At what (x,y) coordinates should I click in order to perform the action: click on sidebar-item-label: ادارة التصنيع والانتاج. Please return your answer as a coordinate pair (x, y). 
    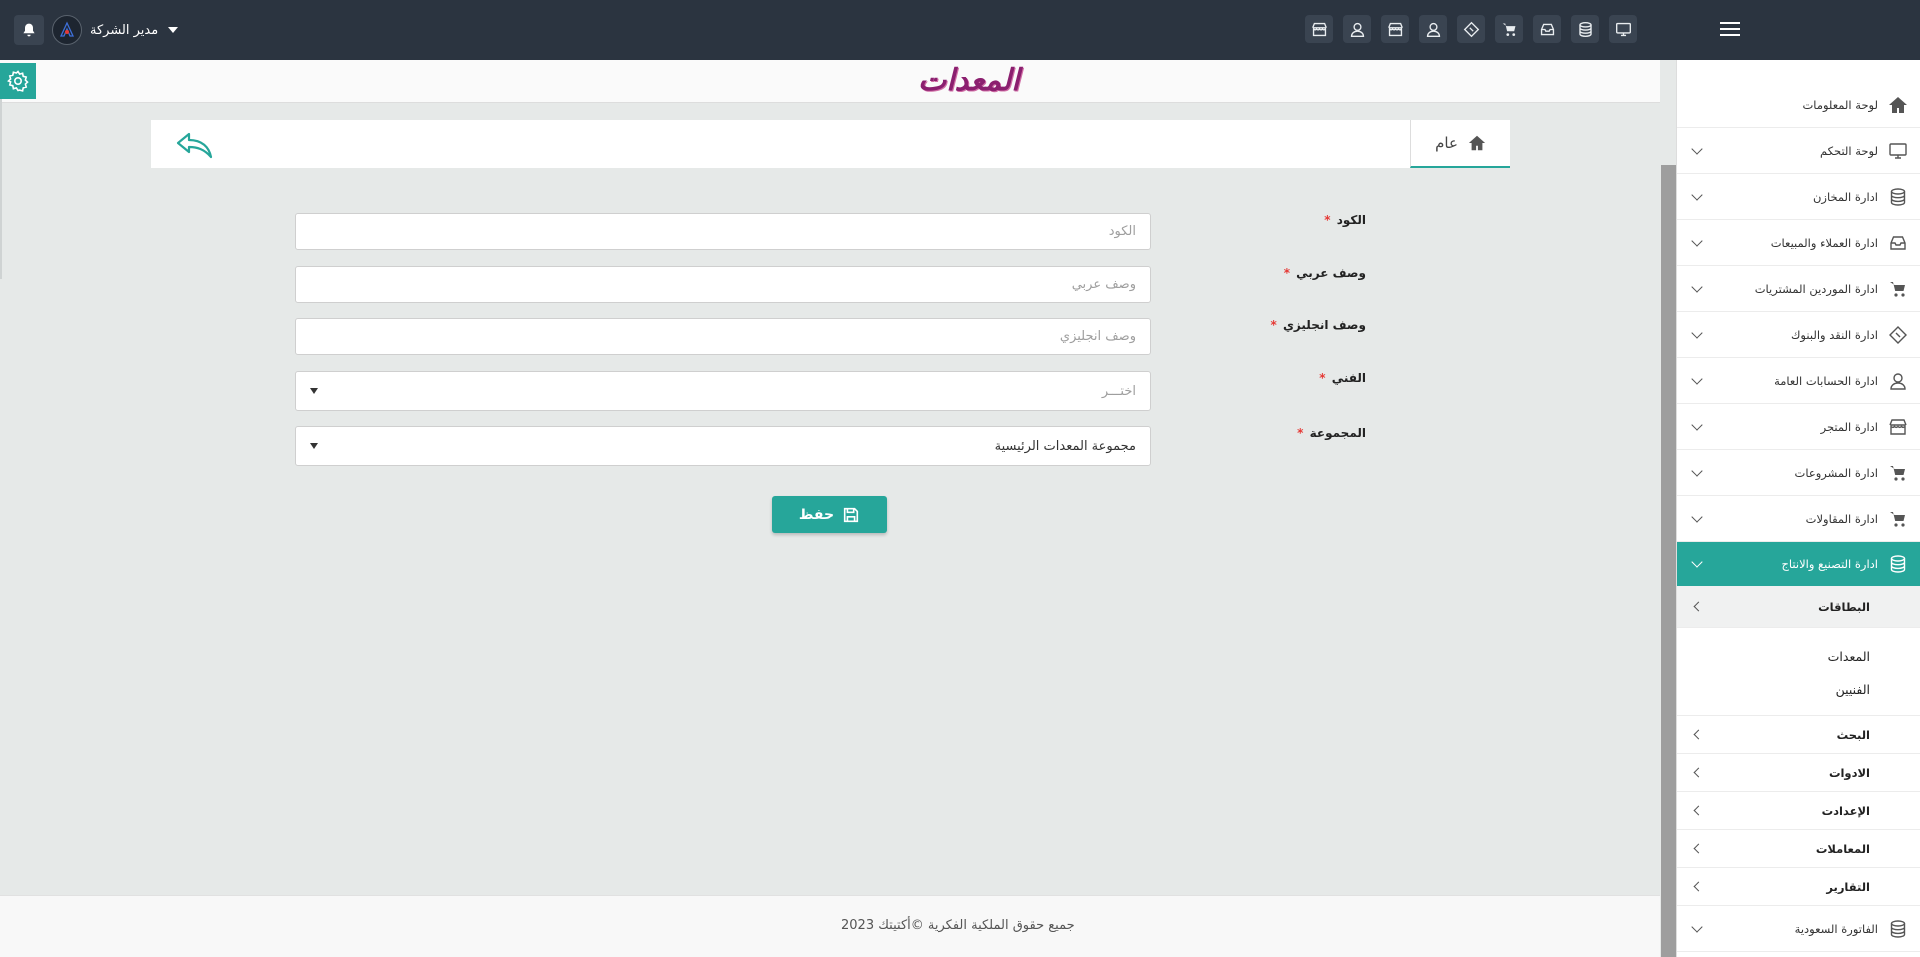
    Looking at the image, I should click on (1829, 563).